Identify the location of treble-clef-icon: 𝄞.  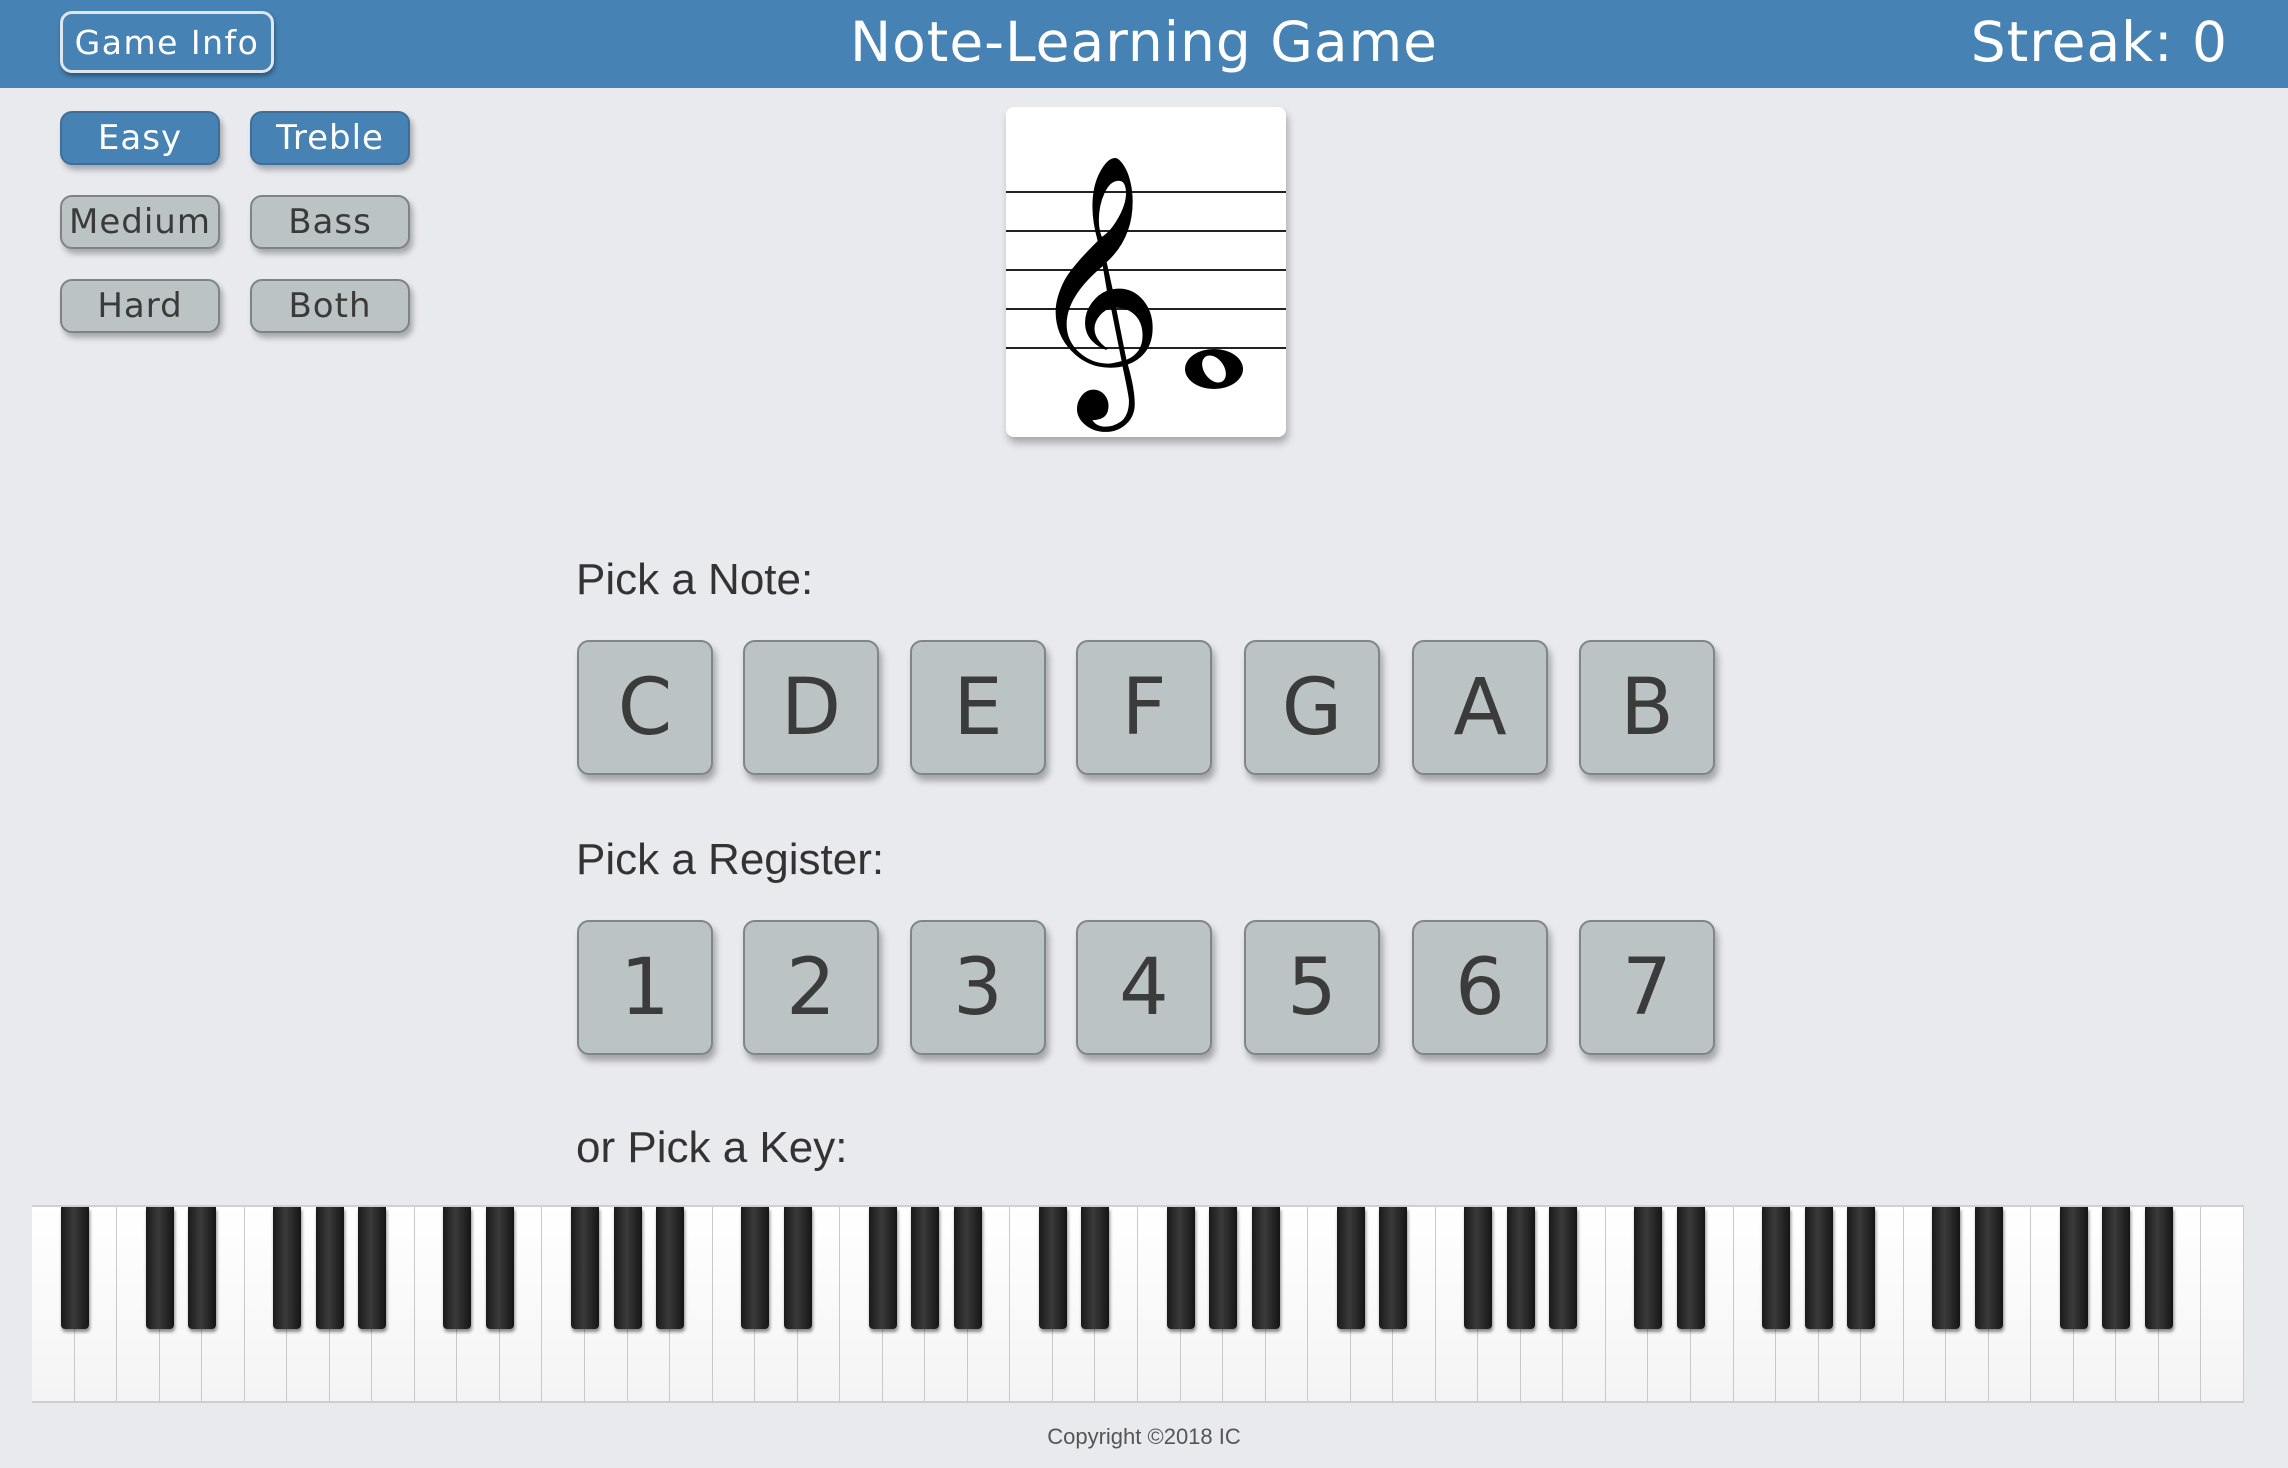
(1096, 292).